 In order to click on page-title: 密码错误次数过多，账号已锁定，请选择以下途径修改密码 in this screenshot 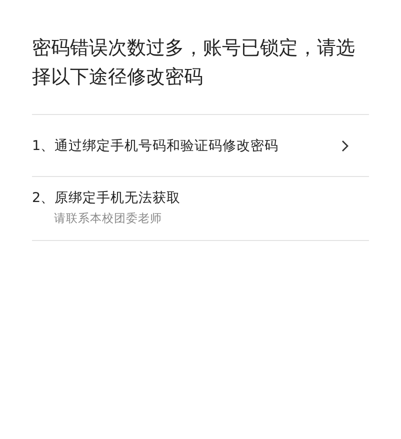, I will do `click(194, 63)`.